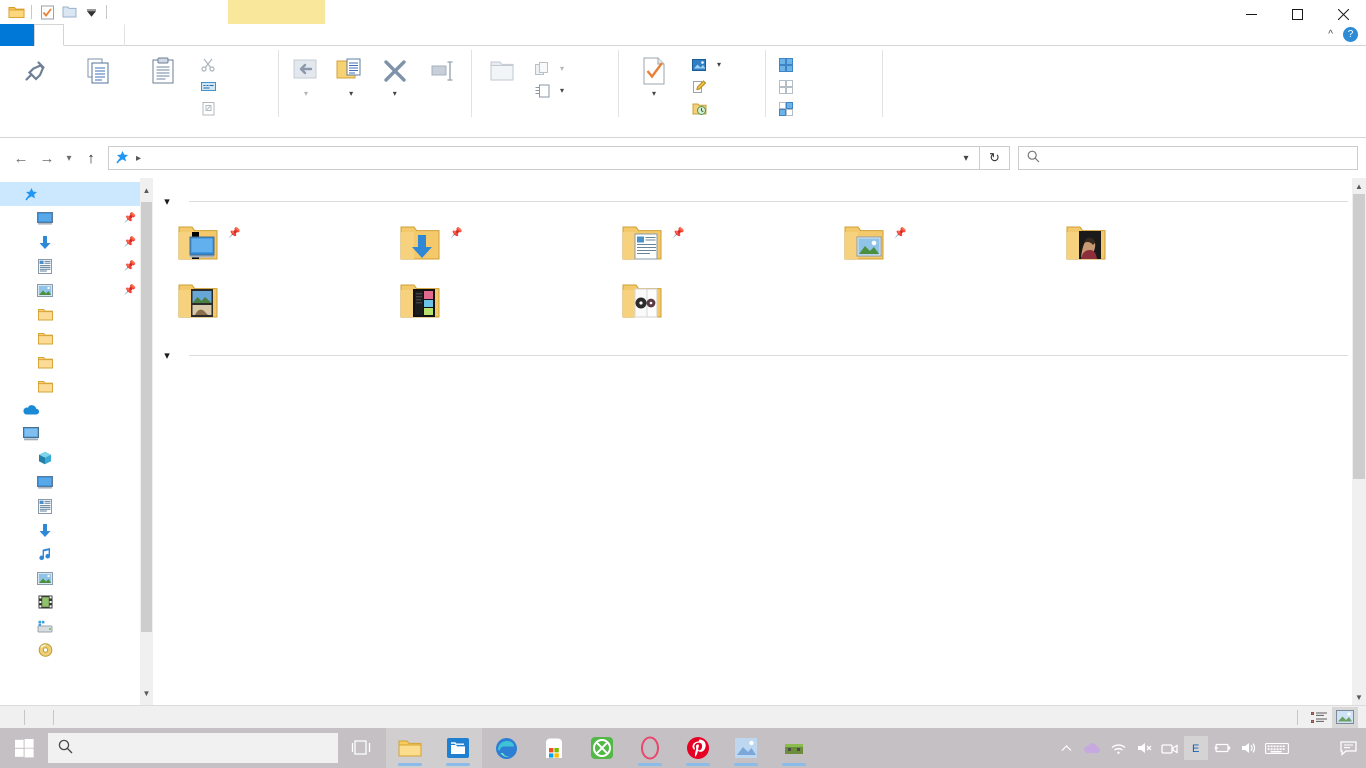 The height and width of the screenshot is (768, 1366). I want to click on tab-share, so click(79, 35).